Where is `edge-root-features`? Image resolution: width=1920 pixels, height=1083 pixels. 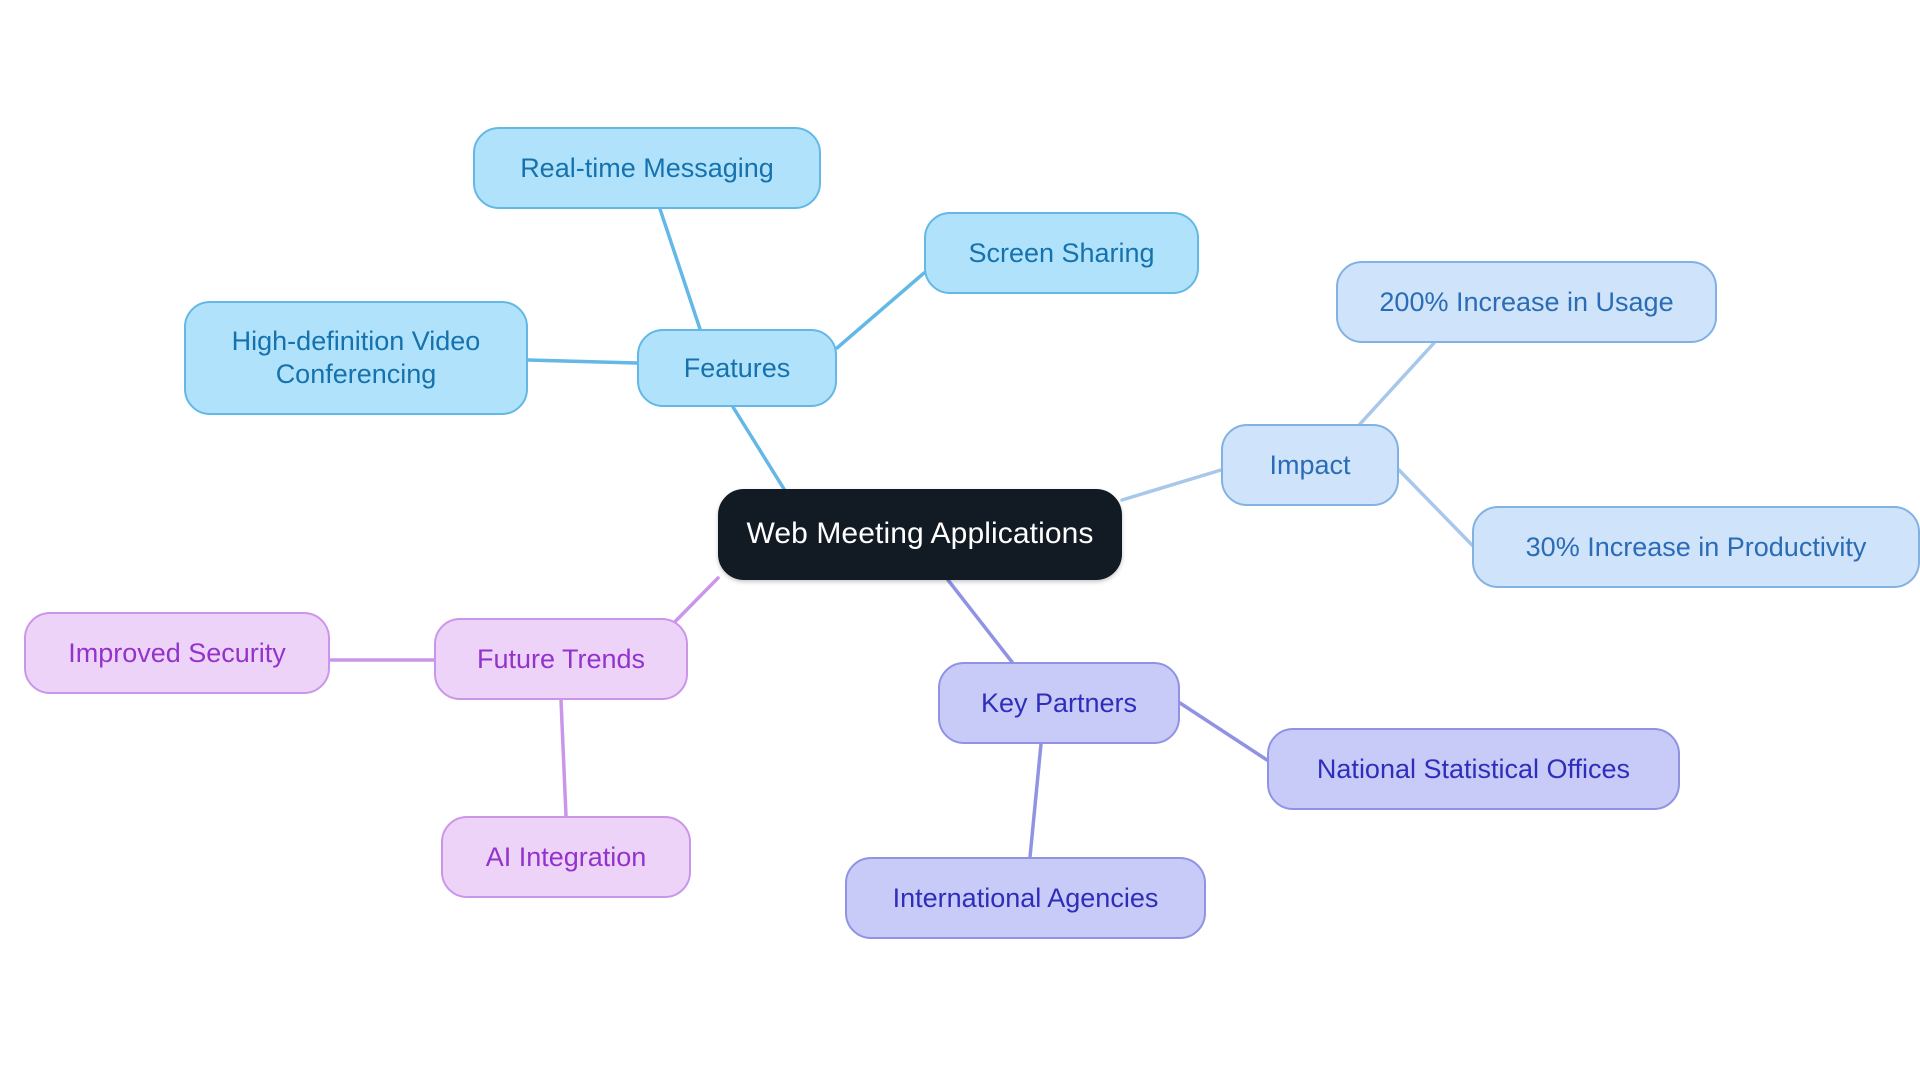
edge-root-features is located at coordinates (758, 448).